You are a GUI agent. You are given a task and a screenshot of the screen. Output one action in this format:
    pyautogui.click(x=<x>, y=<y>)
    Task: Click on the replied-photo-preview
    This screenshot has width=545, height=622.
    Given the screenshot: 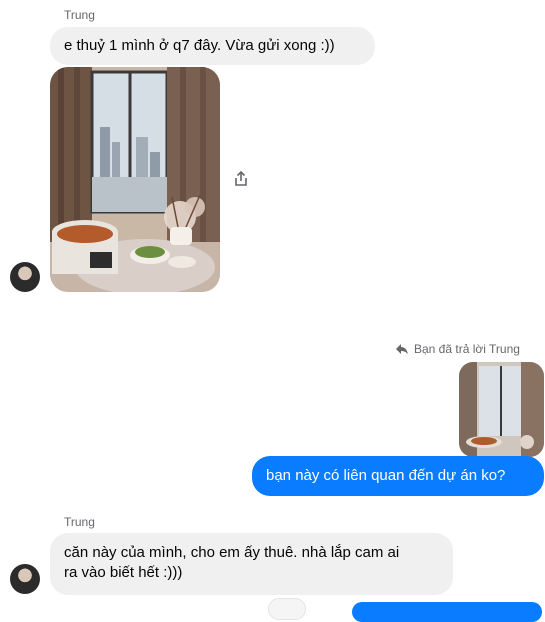 What is the action you would take?
    pyautogui.click(x=501, y=409)
    